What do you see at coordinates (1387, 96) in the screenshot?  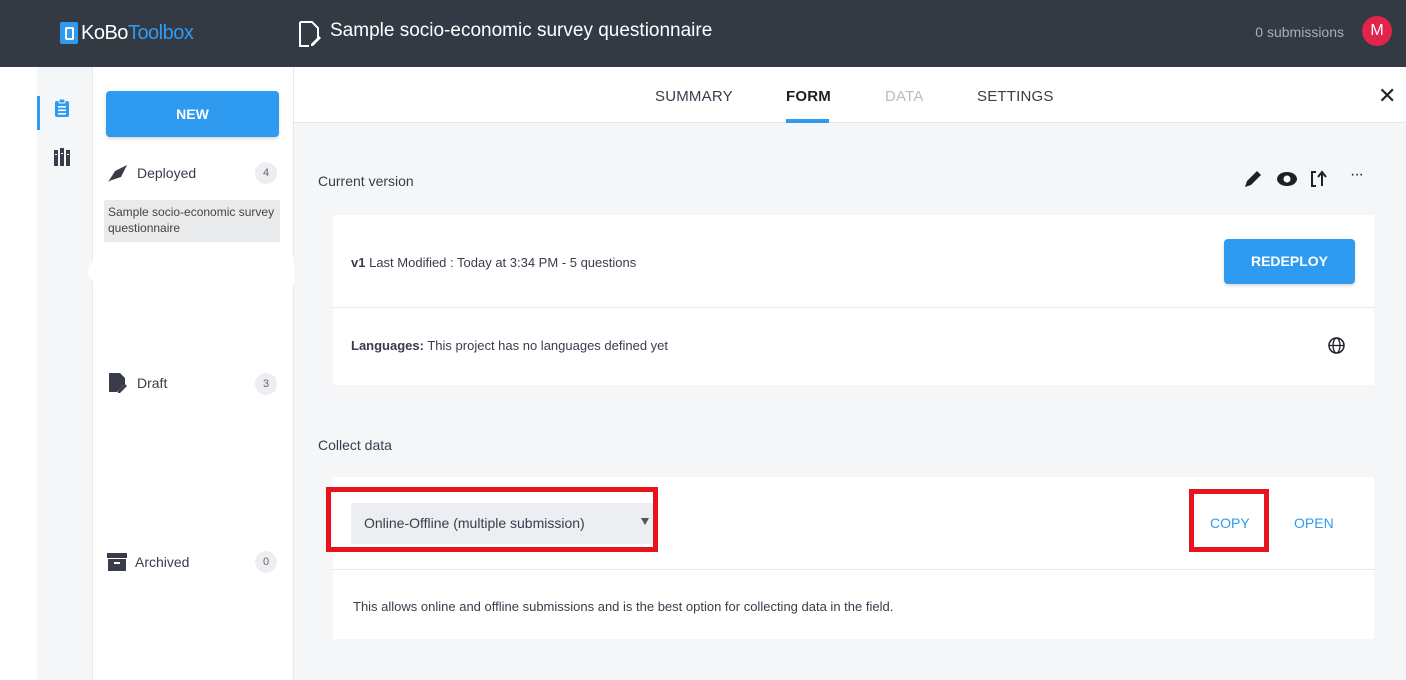 I see `close-icon: ✕` at bounding box center [1387, 96].